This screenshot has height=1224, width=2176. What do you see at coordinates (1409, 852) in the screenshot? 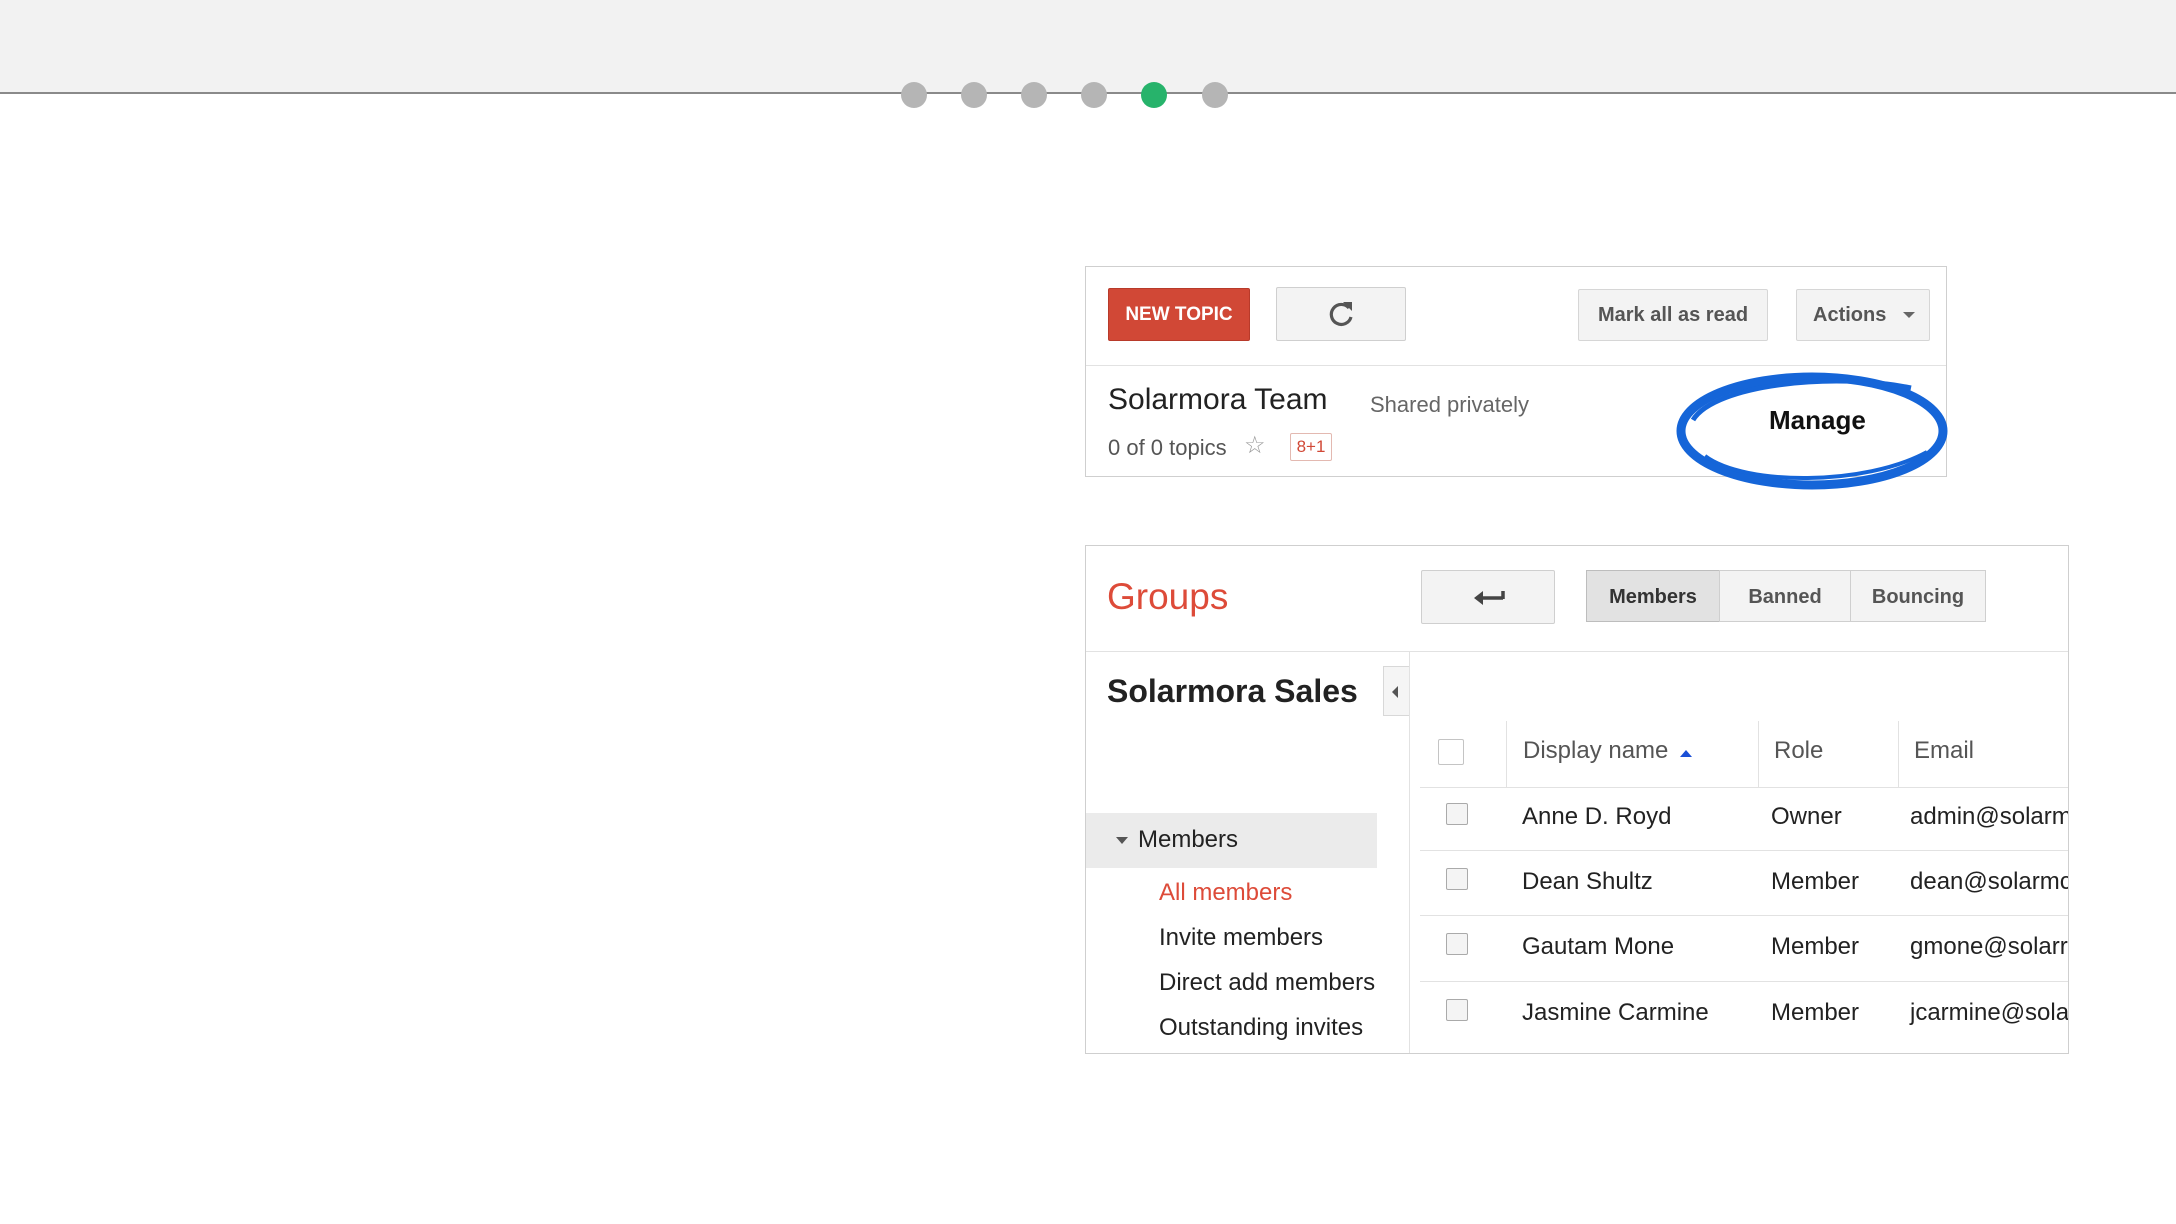
I see `sidebar-divider` at bounding box center [1409, 852].